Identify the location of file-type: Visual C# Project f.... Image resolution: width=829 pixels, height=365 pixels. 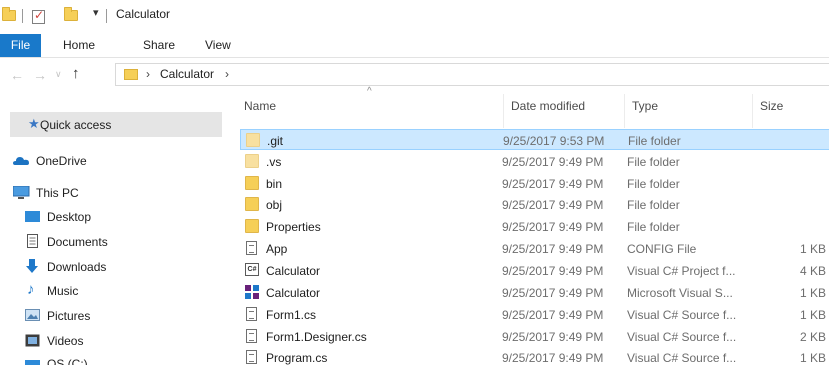
(681, 271).